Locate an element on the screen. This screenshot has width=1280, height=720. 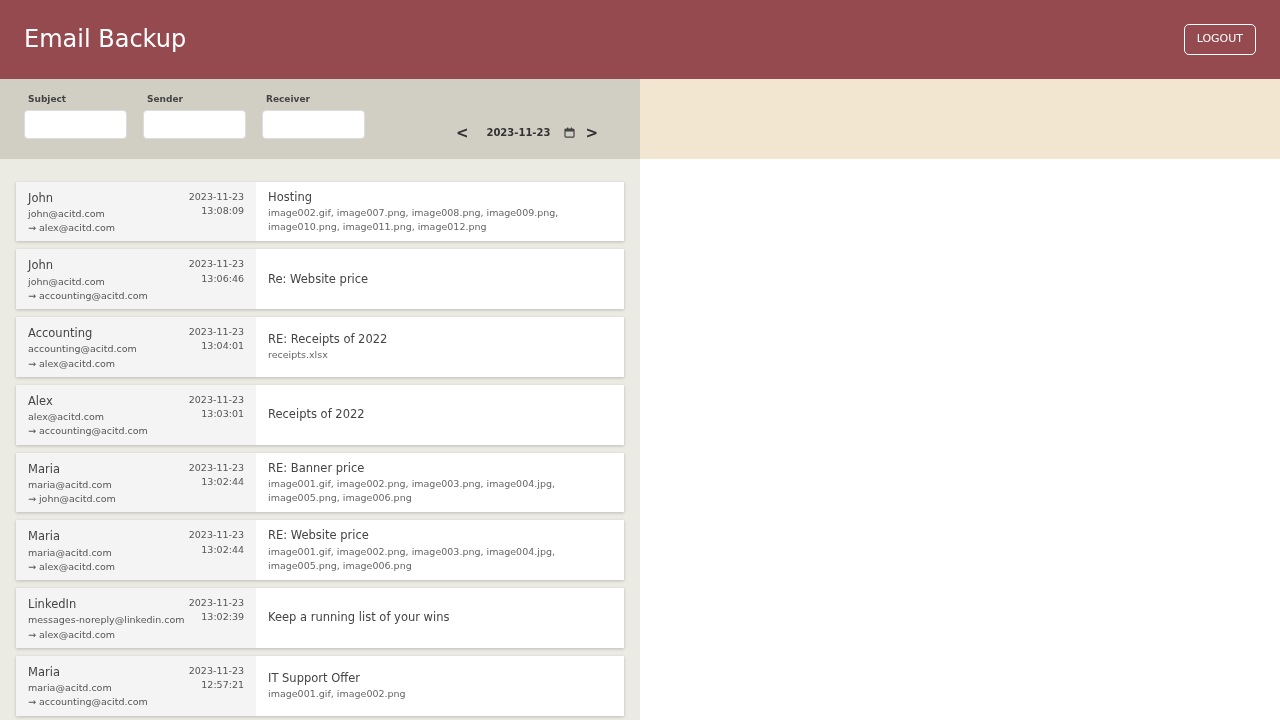
email-card: Alex alex@acitd.com → accounting@acitd.com 2023-11-23 13:03:01 Receipts of 2022 is located at coordinates (320, 414).